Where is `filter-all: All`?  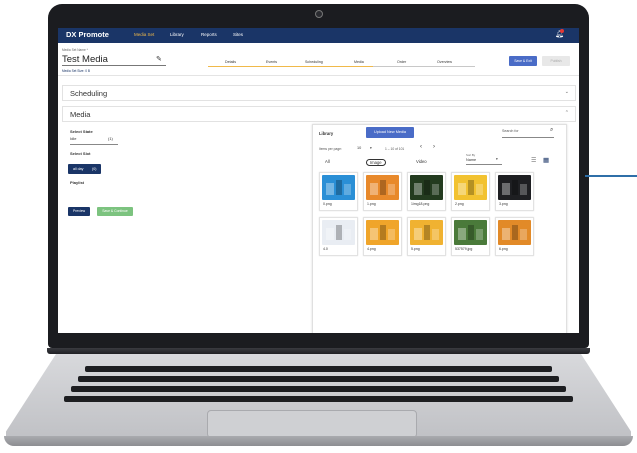
filter-all: All is located at coordinates (327, 161).